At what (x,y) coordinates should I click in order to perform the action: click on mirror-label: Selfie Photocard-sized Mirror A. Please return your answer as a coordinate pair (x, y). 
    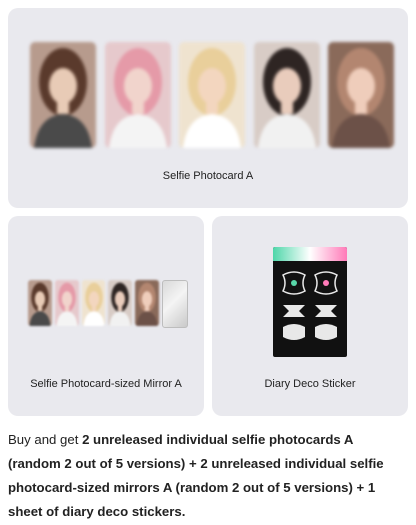
    Looking at the image, I should click on (106, 384).